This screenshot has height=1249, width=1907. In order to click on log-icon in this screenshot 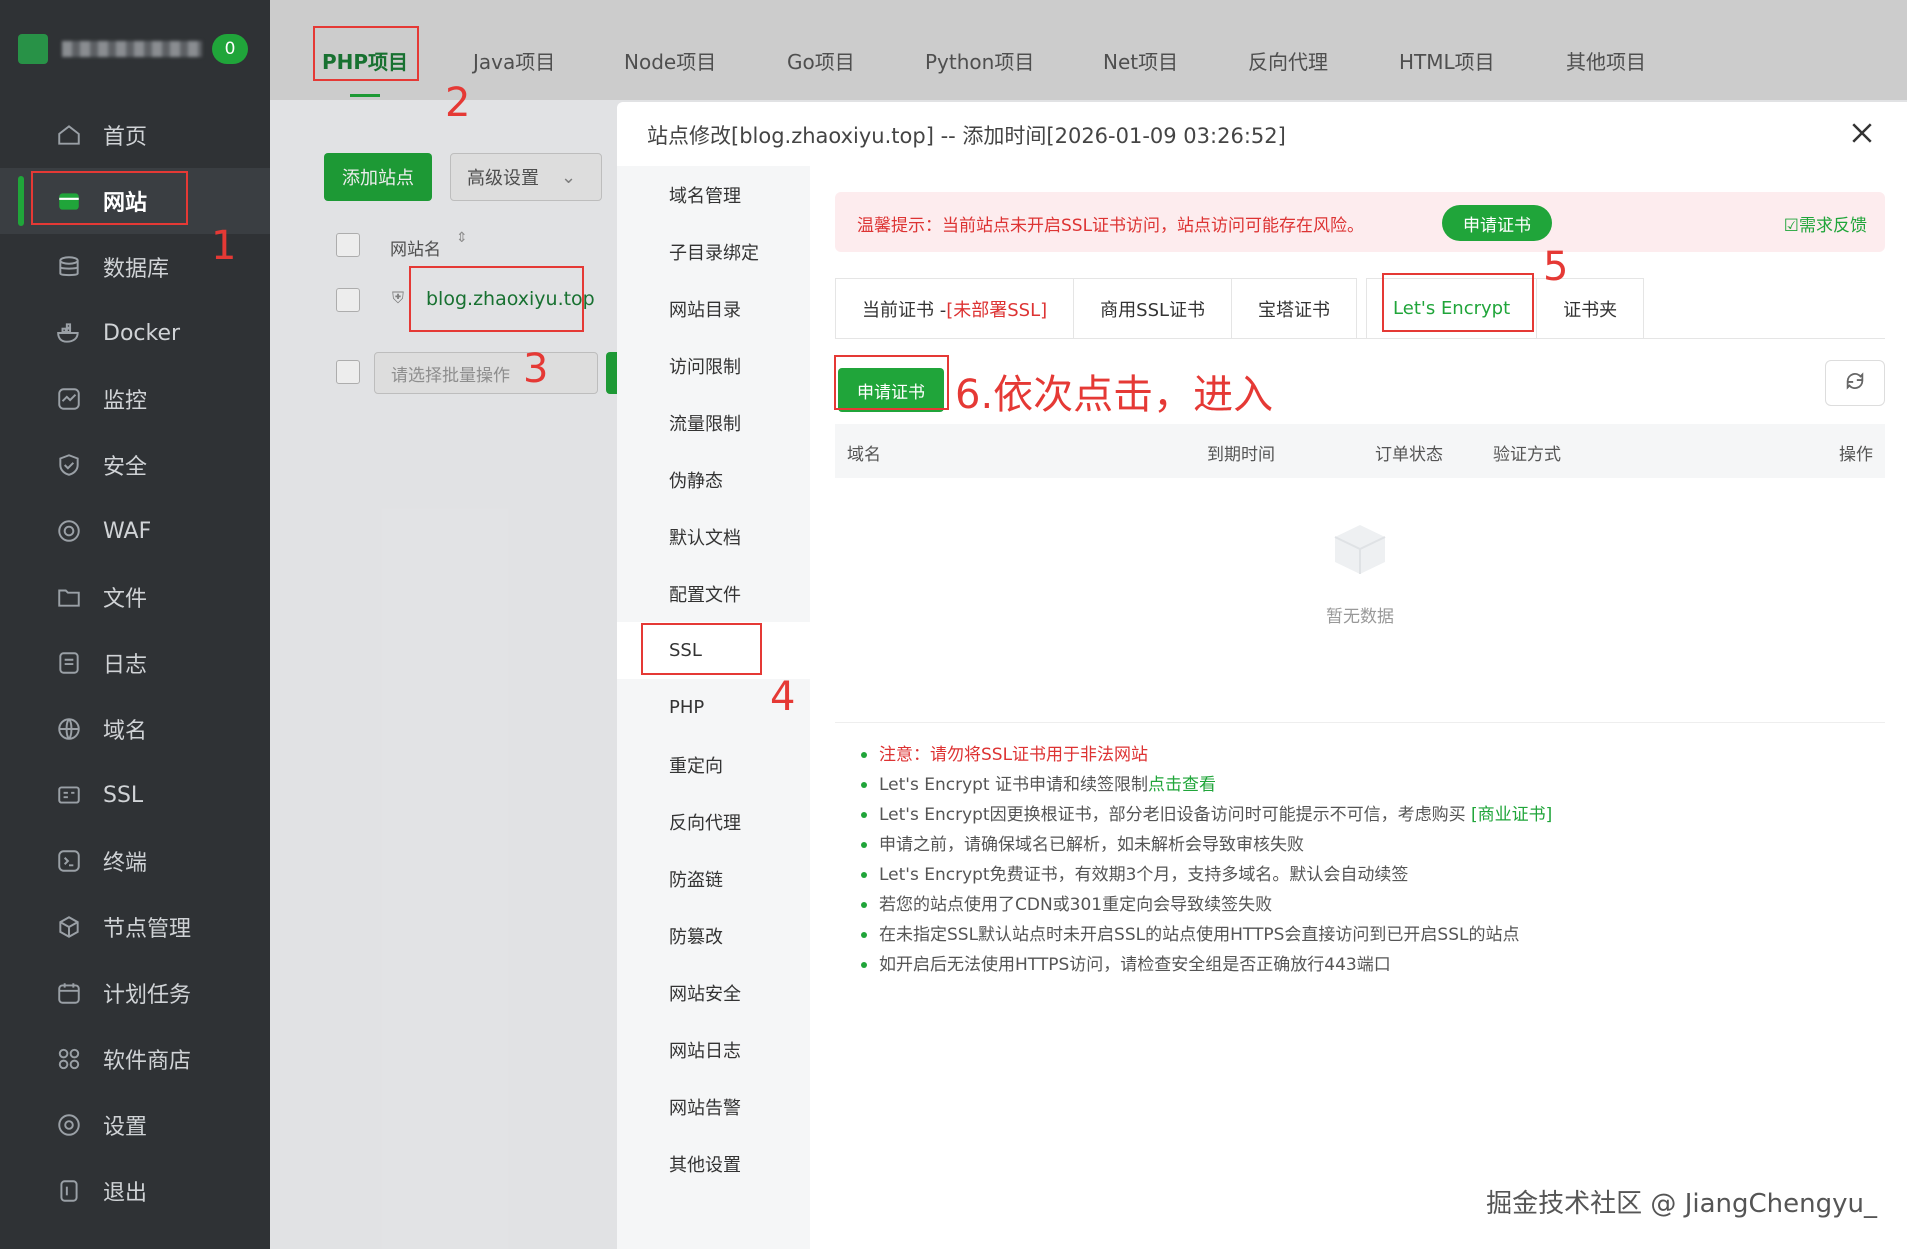, I will do `click(69, 663)`.